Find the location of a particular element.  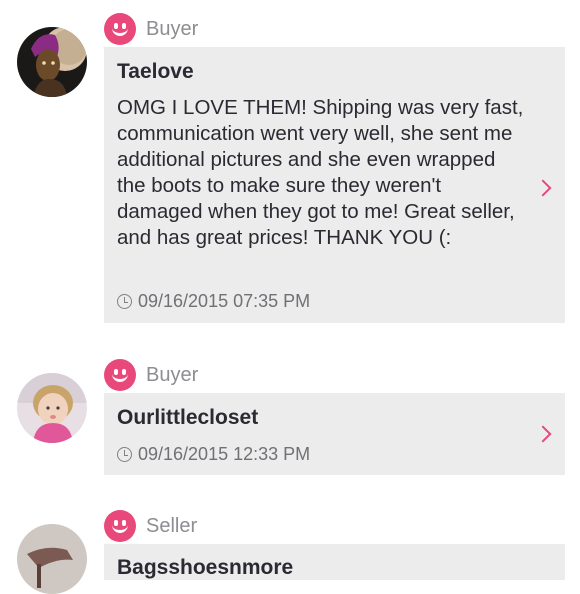

role-row: Seller is located at coordinates (150, 526).